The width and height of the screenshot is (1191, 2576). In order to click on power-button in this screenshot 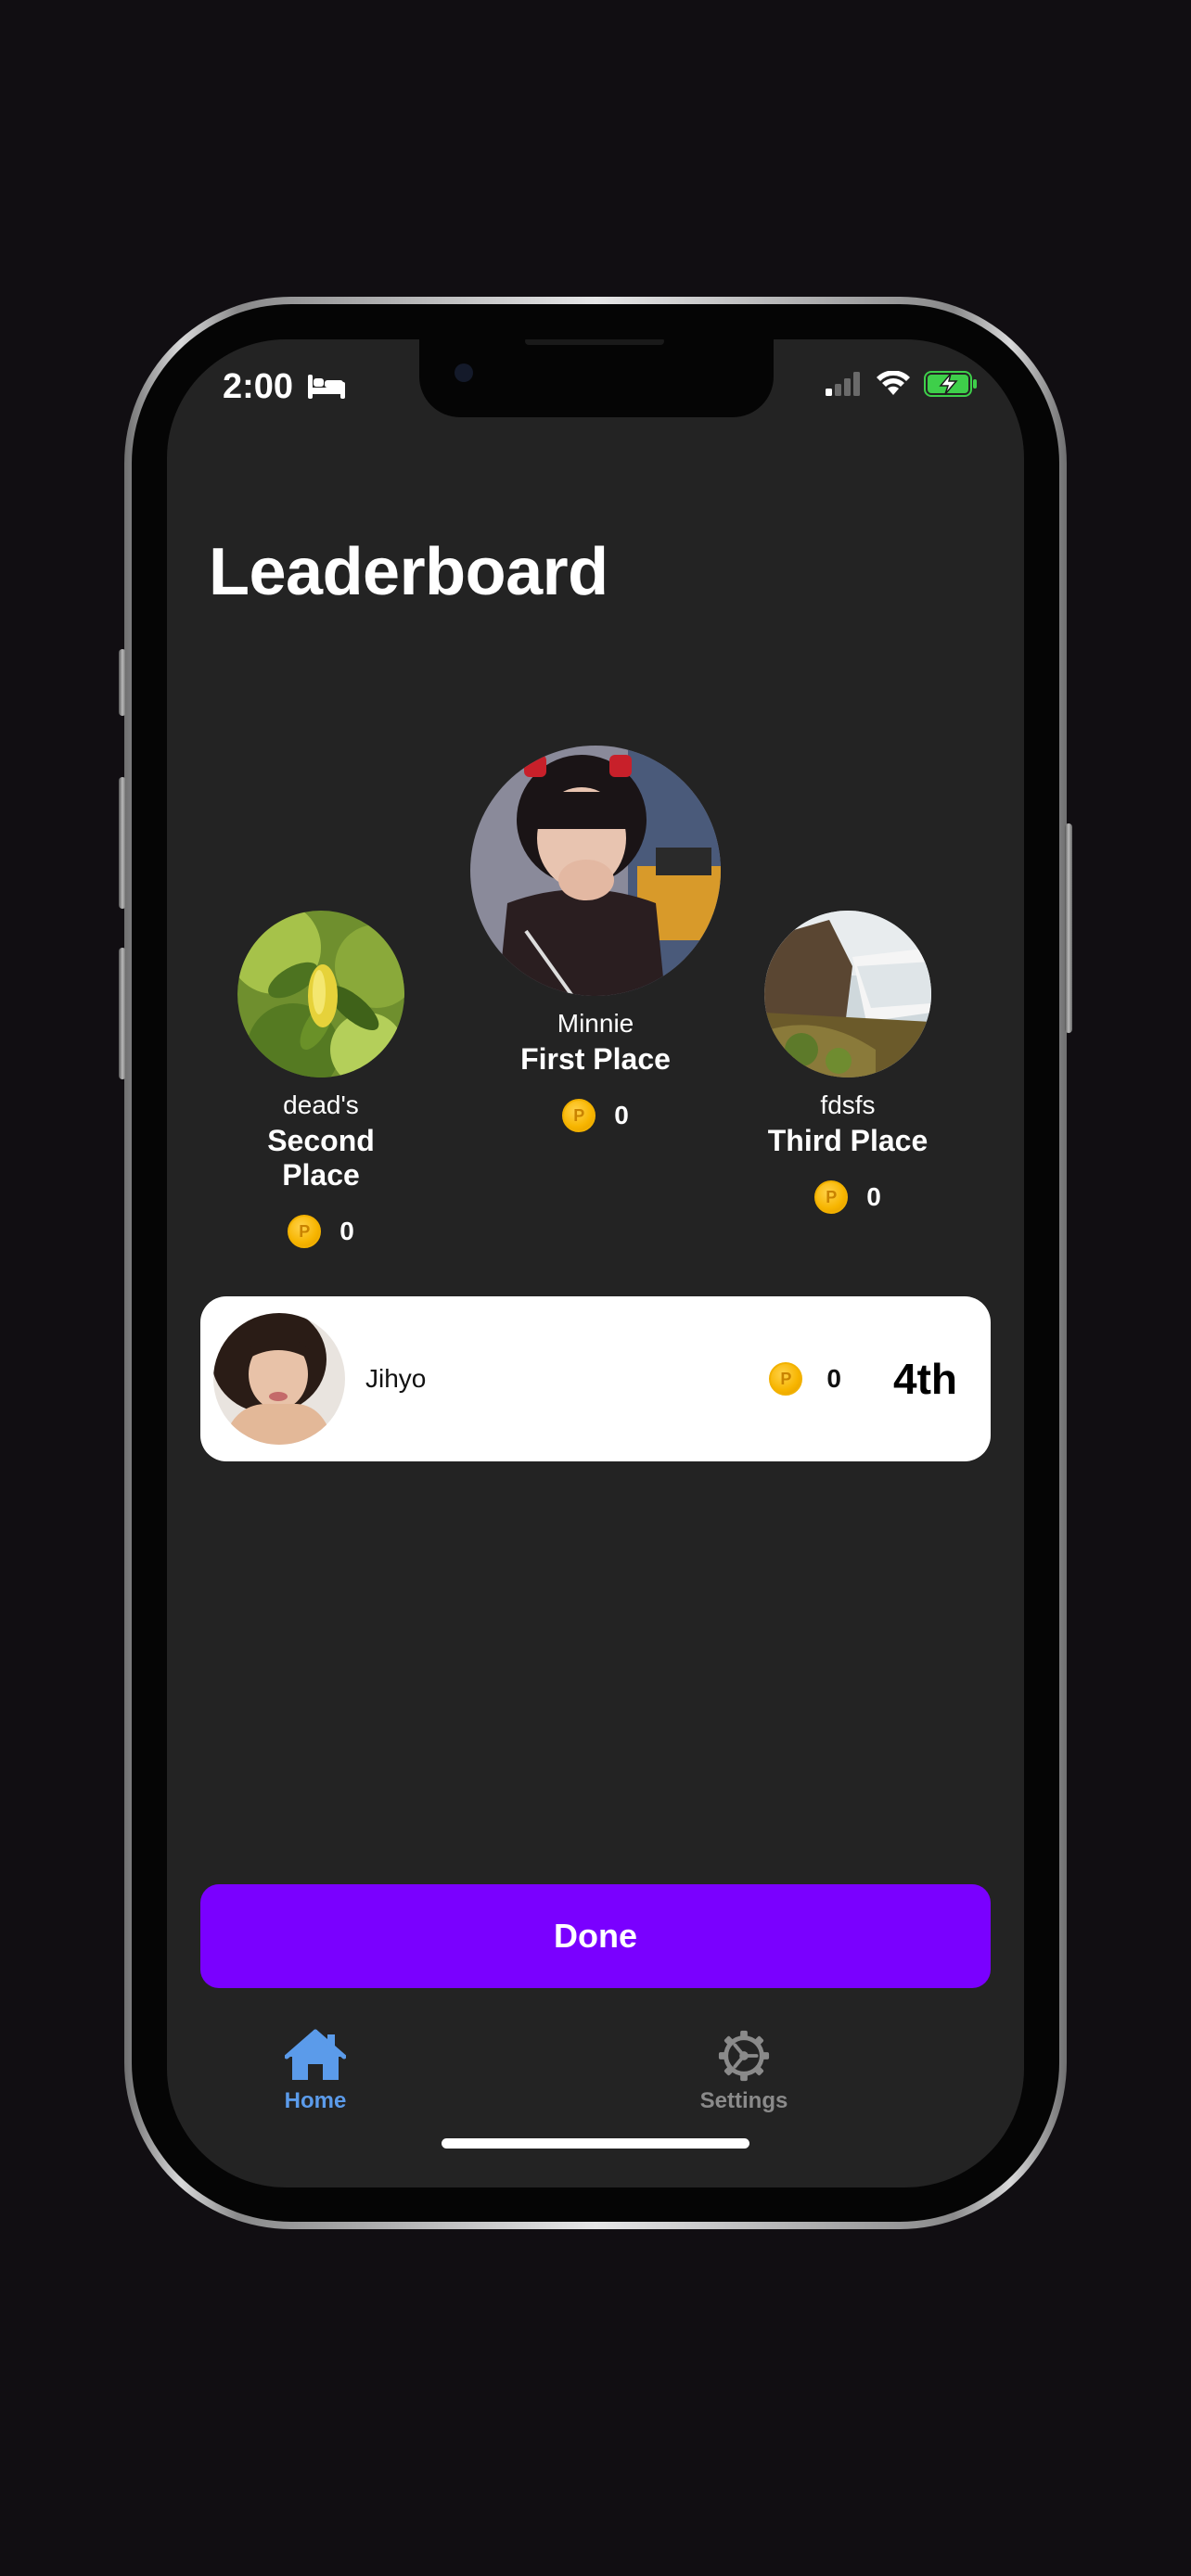, I will do `click(1068, 928)`.